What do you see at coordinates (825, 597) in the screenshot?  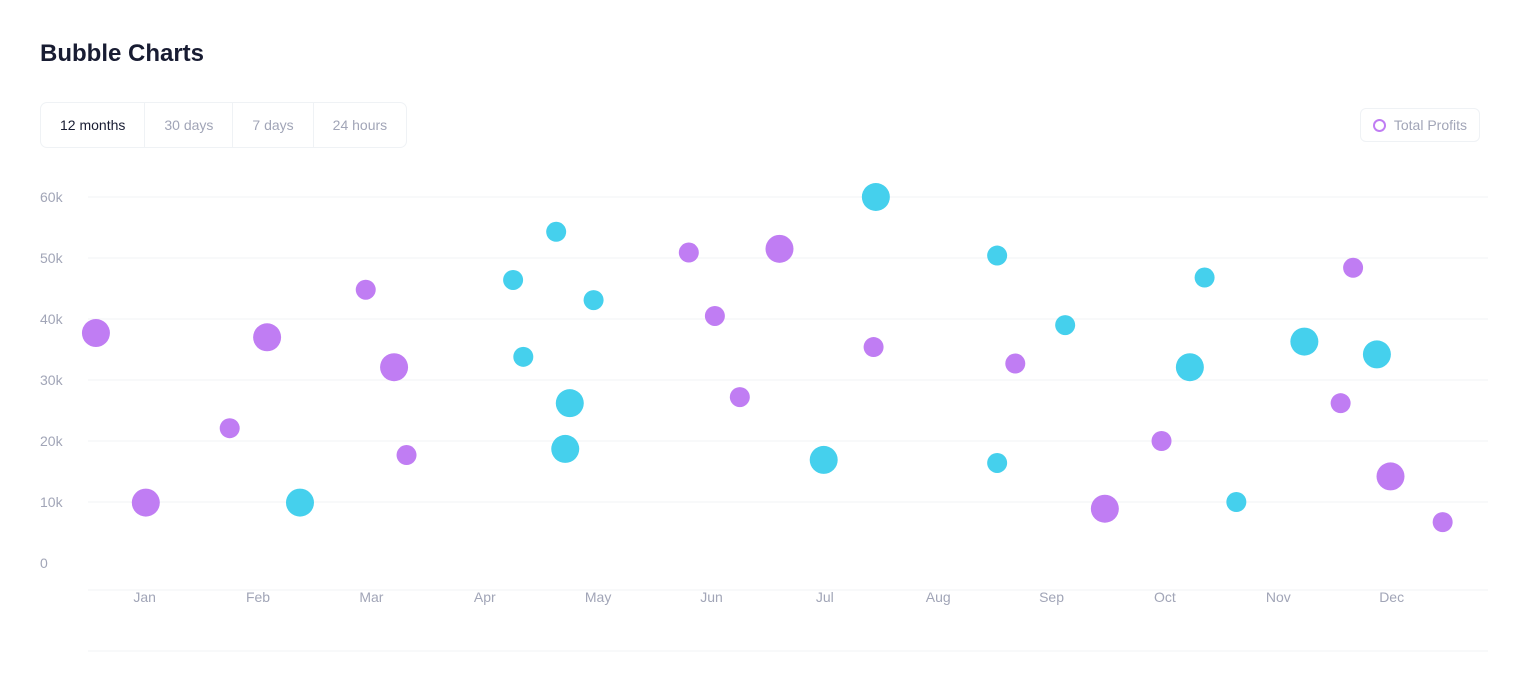 I see `x-tick-label: Jul` at bounding box center [825, 597].